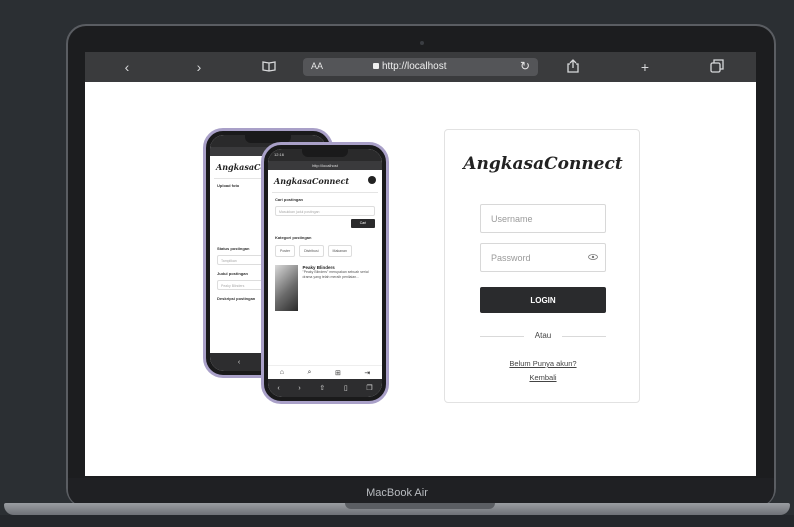 The image size is (794, 527). Describe the element at coordinates (584, 336) in the screenshot. I see `divider-line` at that location.